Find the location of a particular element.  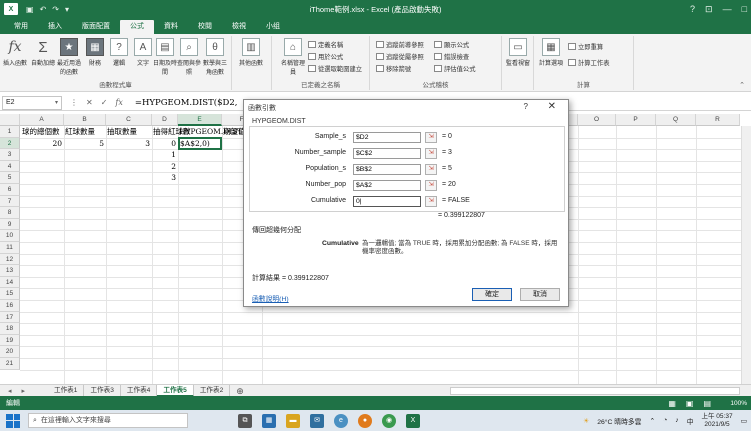

more-functions-button: ▥ 其他函數 is located at coordinates (251, 52).